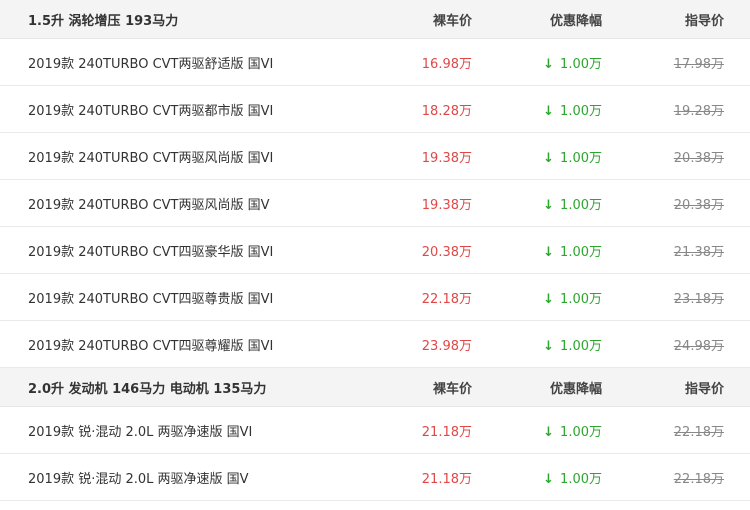 The image size is (750, 510). What do you see at coordinates (180, 250) in the screenshot?
I see `trim-name: 2019款 240TURBO CVT四驱豪华版 国VI` at bounding box center [180, 250].